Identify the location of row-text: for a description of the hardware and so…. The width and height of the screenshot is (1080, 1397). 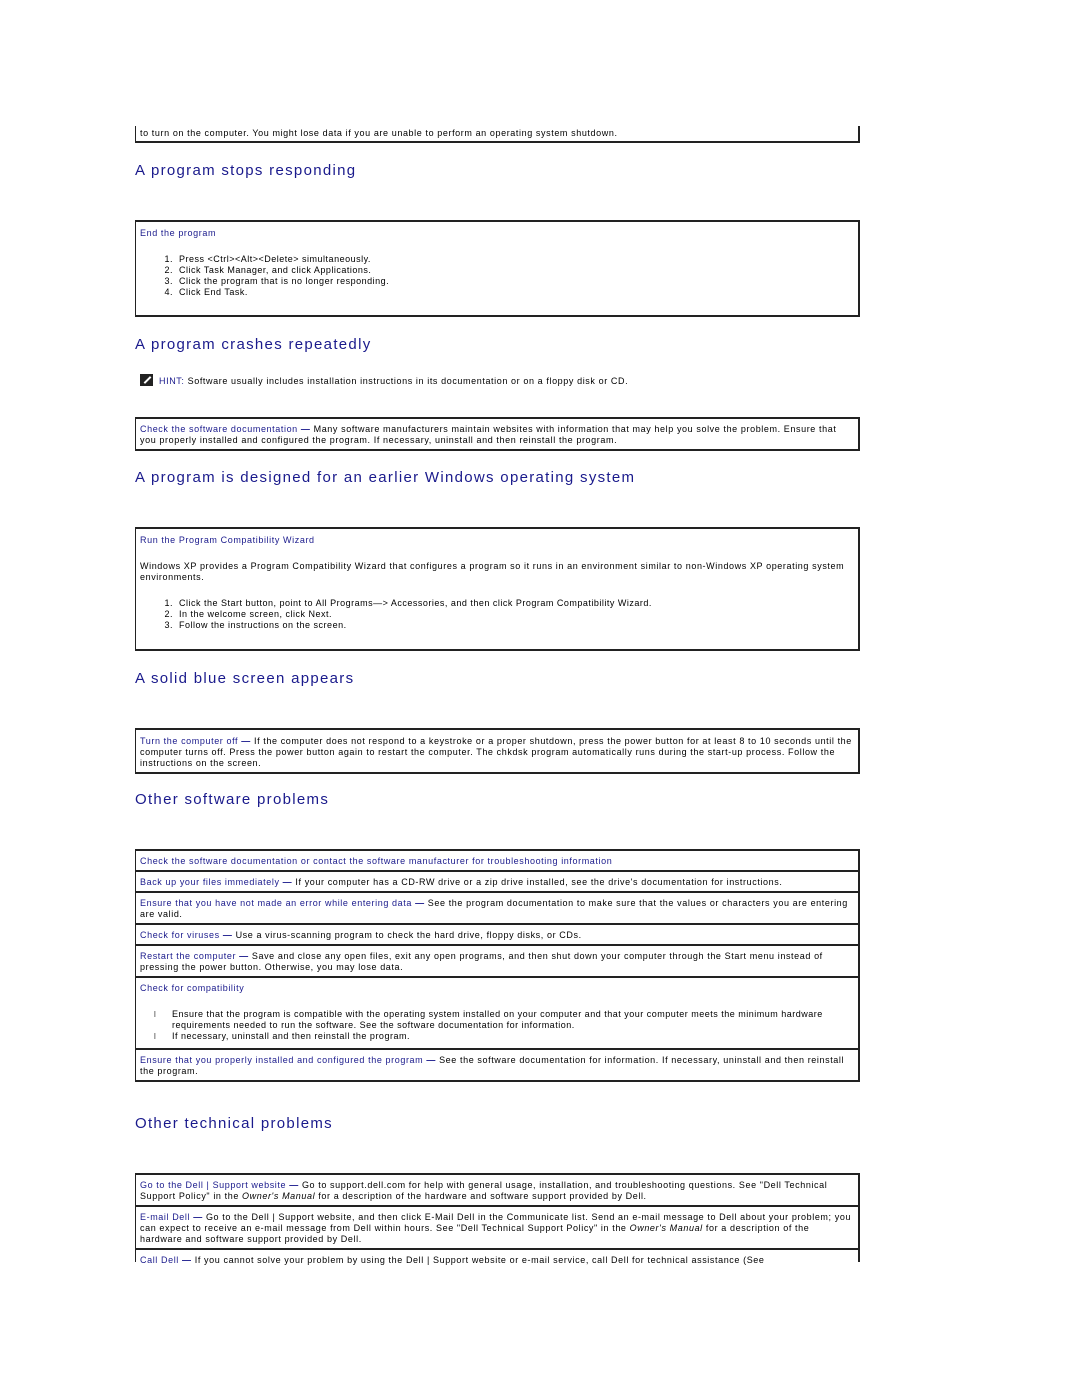
(481, 1196).